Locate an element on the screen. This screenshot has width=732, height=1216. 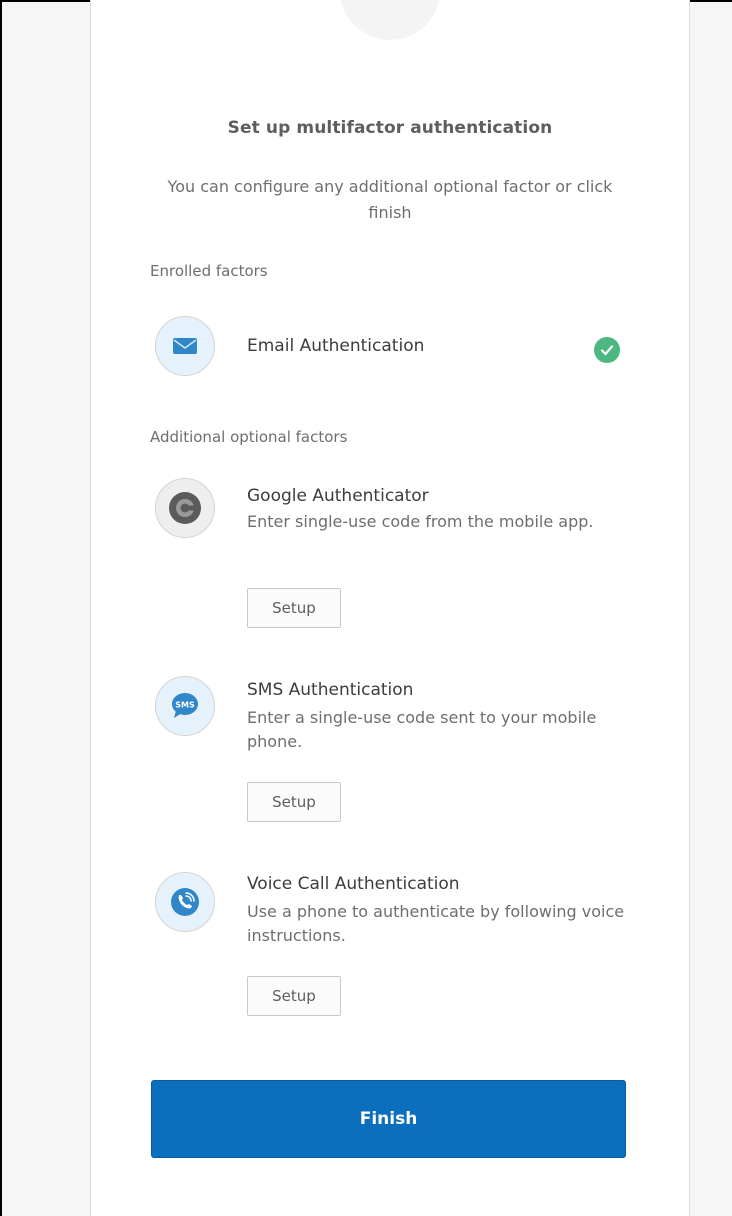
email-icon is located at coordinates (185, 346).